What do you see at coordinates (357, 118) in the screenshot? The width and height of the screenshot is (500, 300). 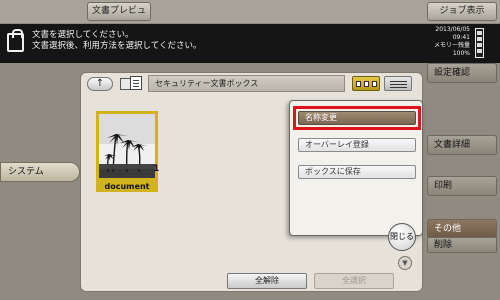 I see `highlight-frame` at bounding box center [357, 118].